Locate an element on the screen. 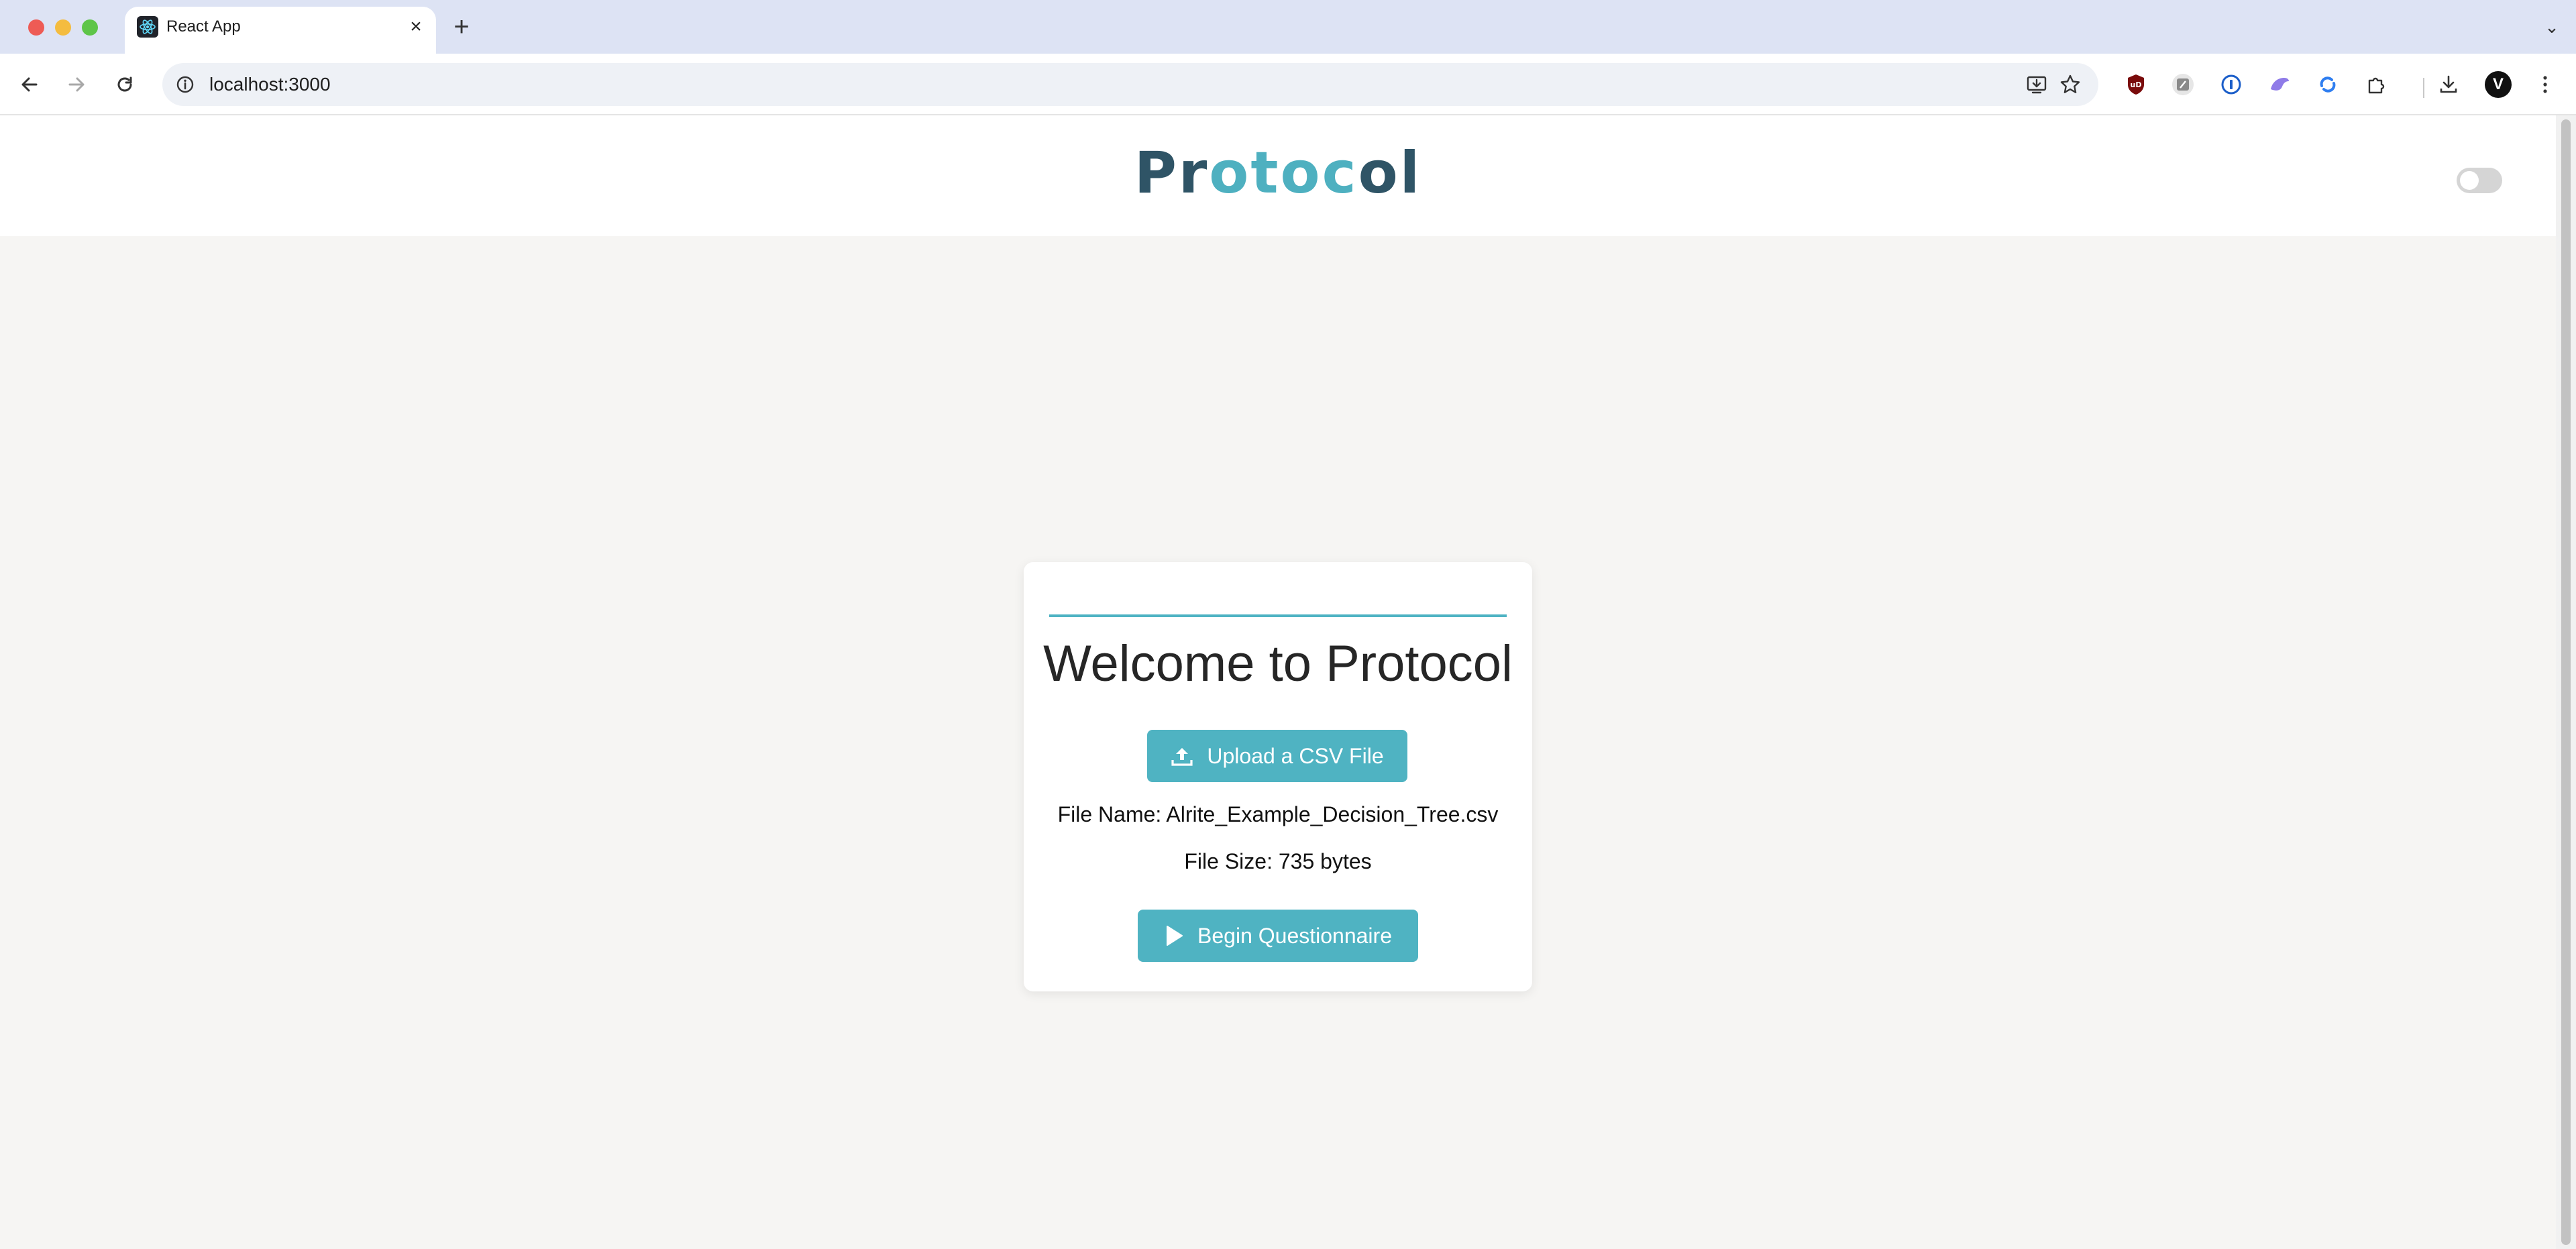 The image size is (2576, 1249). file-size-text: File Size: 735 bytes is located at coordinates (1278, 861).